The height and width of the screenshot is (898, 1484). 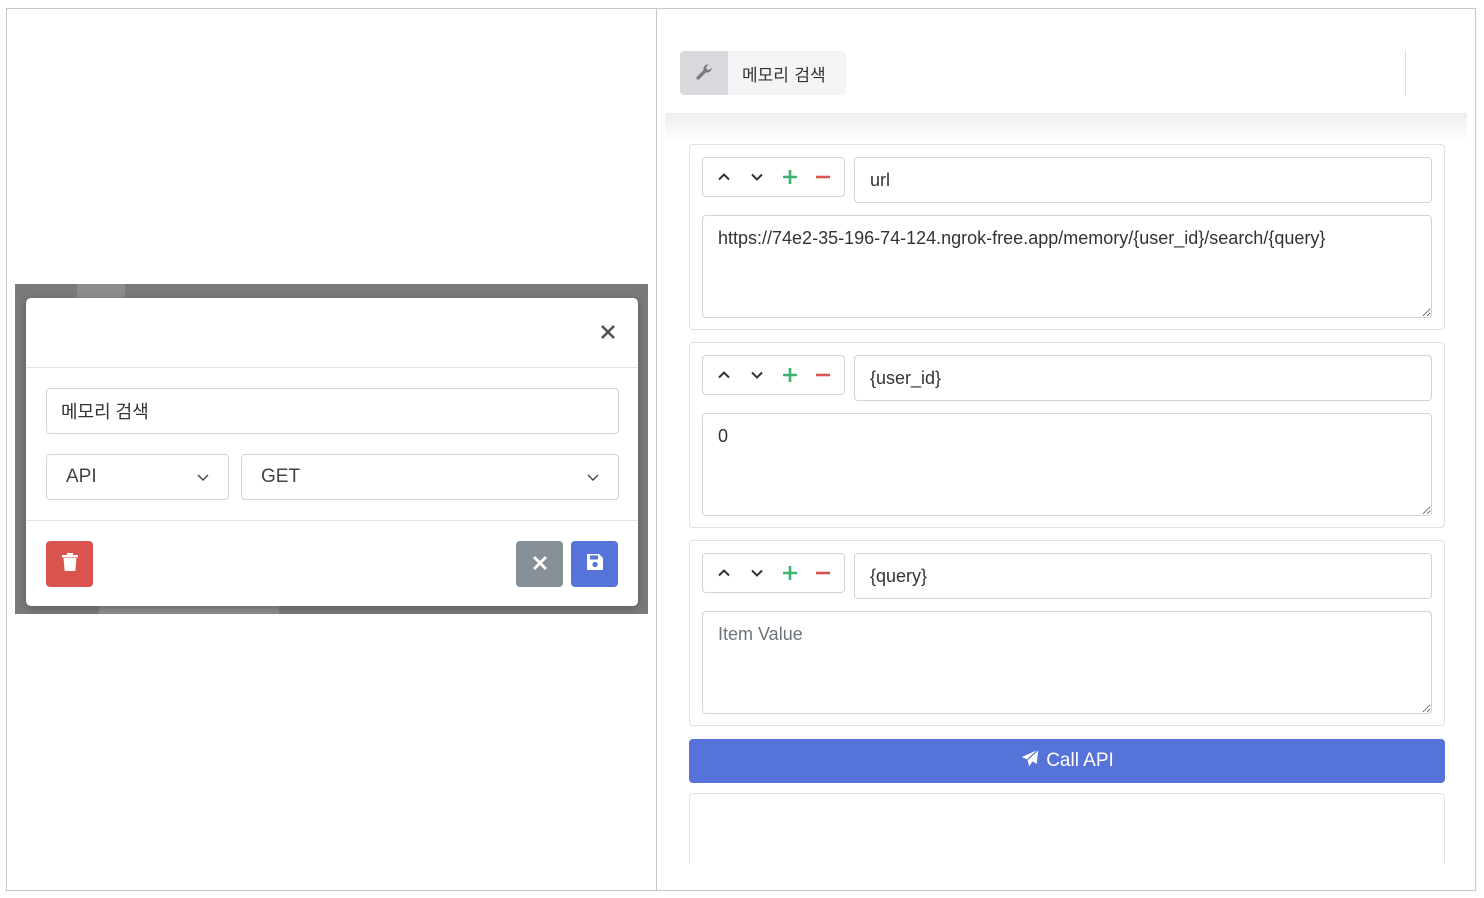 What do you see at coordinates (332, 452) in the screenshot?
I see `edit-tool-modal: API GET` at bounding box center [332, 452].